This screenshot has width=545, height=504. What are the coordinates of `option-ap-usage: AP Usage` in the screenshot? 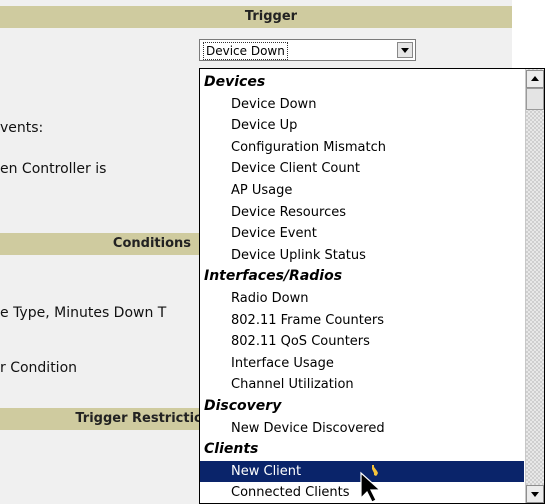 It's located at (362, 191).